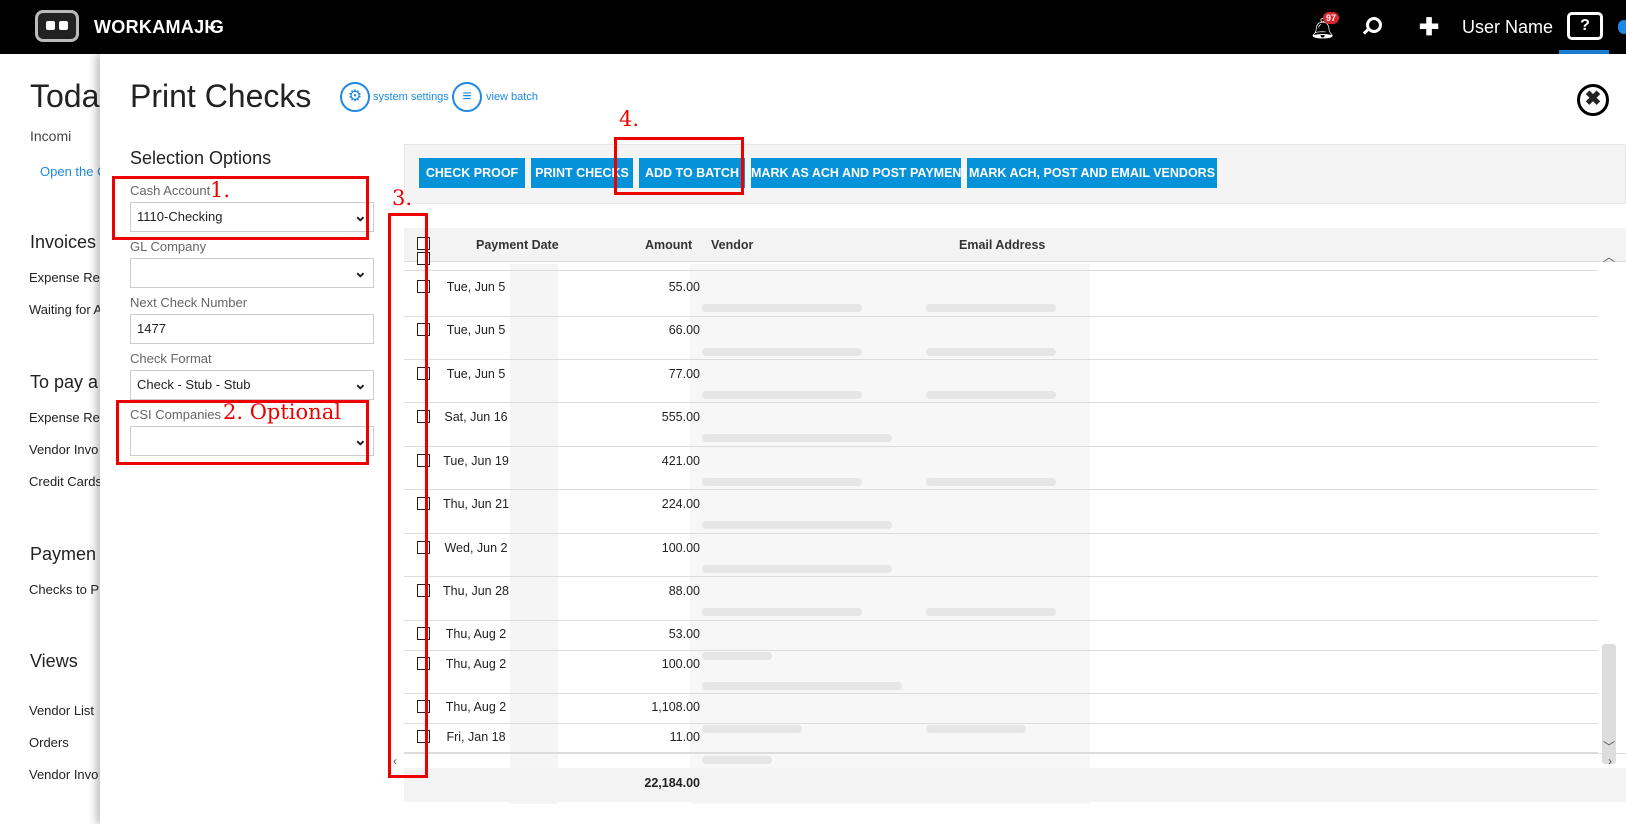  Describe the element at coordinates (355, 97) in the screenshot. I see `gear-icon: ⚙` at that location.